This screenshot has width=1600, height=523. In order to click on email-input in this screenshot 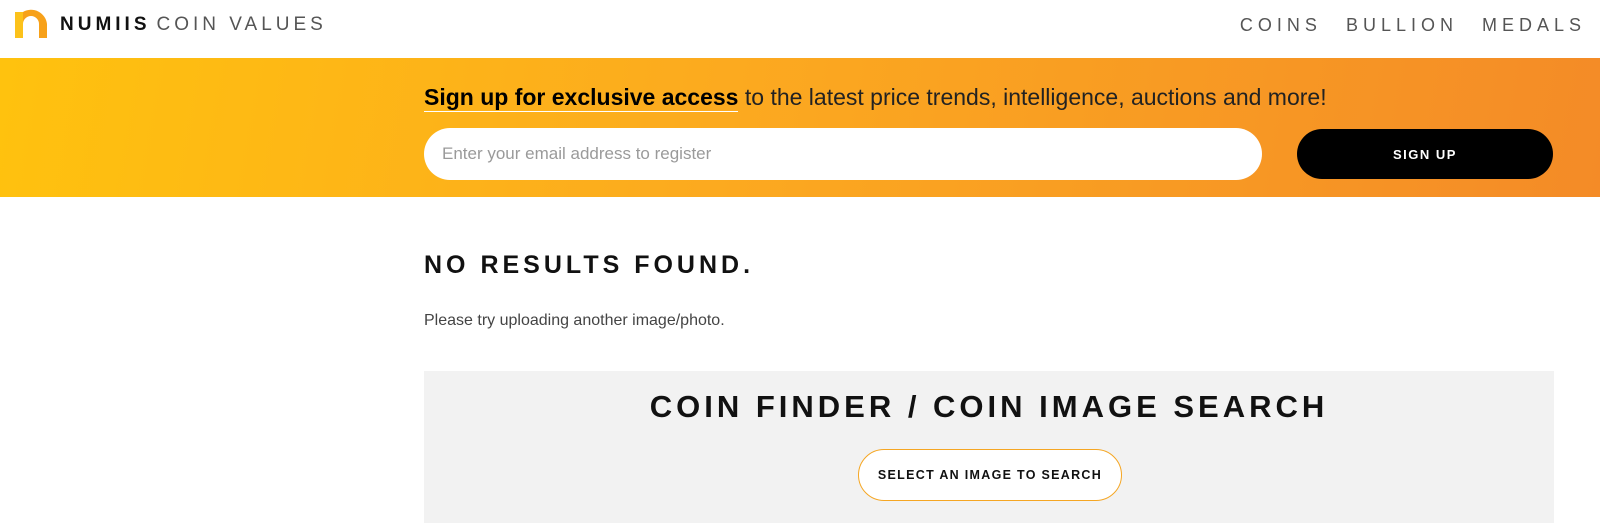, I will do `click(843, 154)`.